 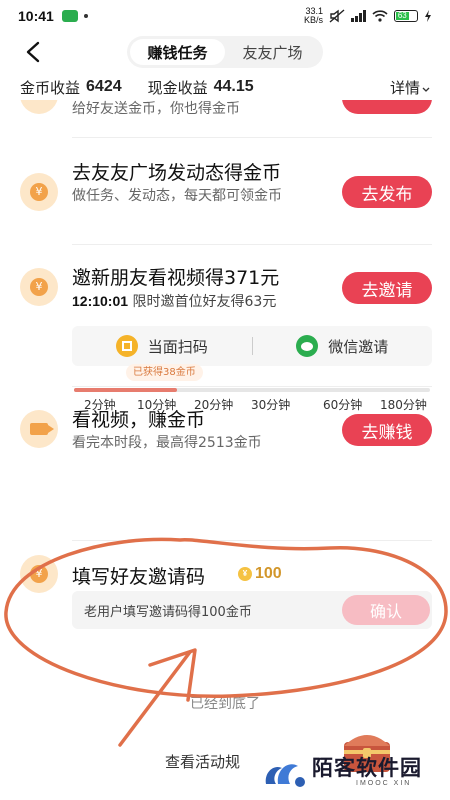 What do you see at coordinates (177, 87) in the screenshot?
I see `cash-earnings-label: 现金收益` at bounding box center [177, 87].